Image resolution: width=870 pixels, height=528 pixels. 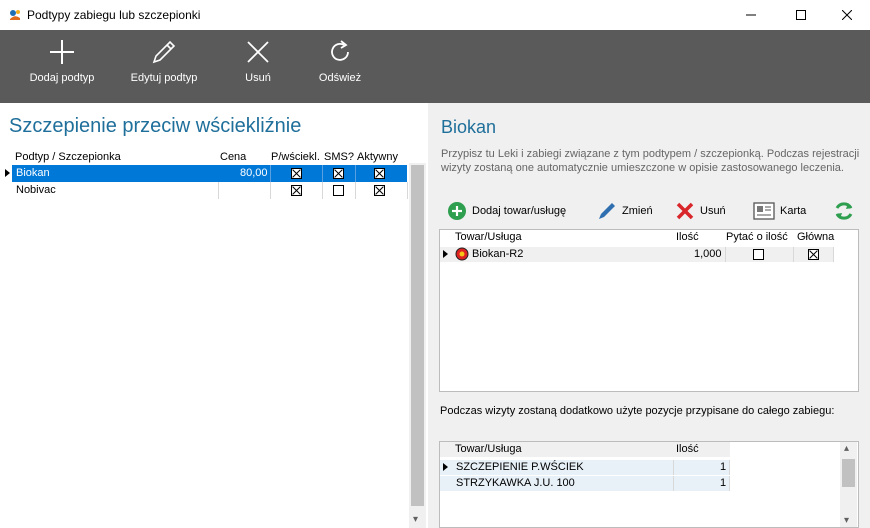 What do you see at coordinates (813, 254) in the screenshot?
I see `main-checkbox` at bounding box center [813, 254].